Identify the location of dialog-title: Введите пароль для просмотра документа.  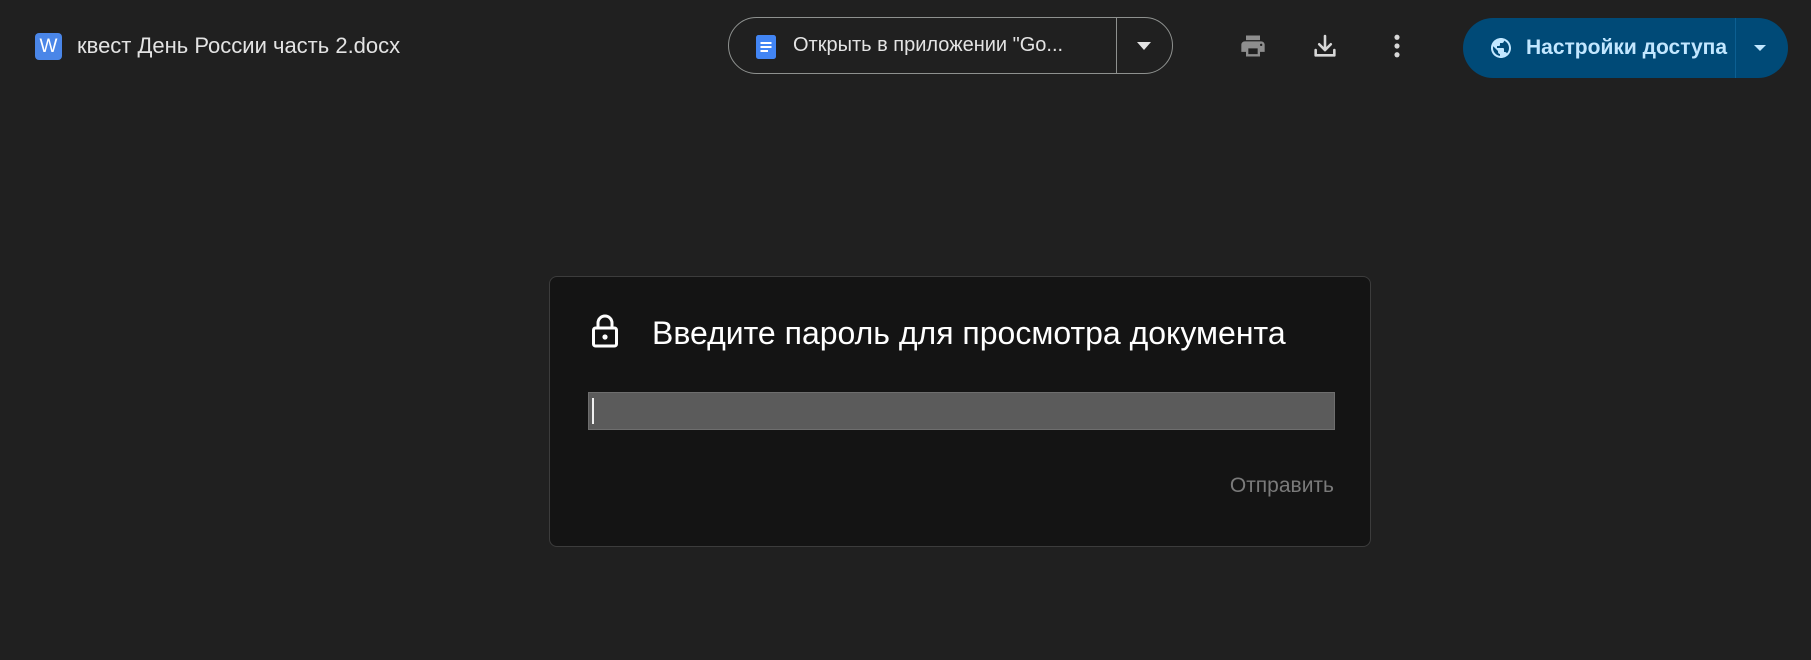
(969, 333).